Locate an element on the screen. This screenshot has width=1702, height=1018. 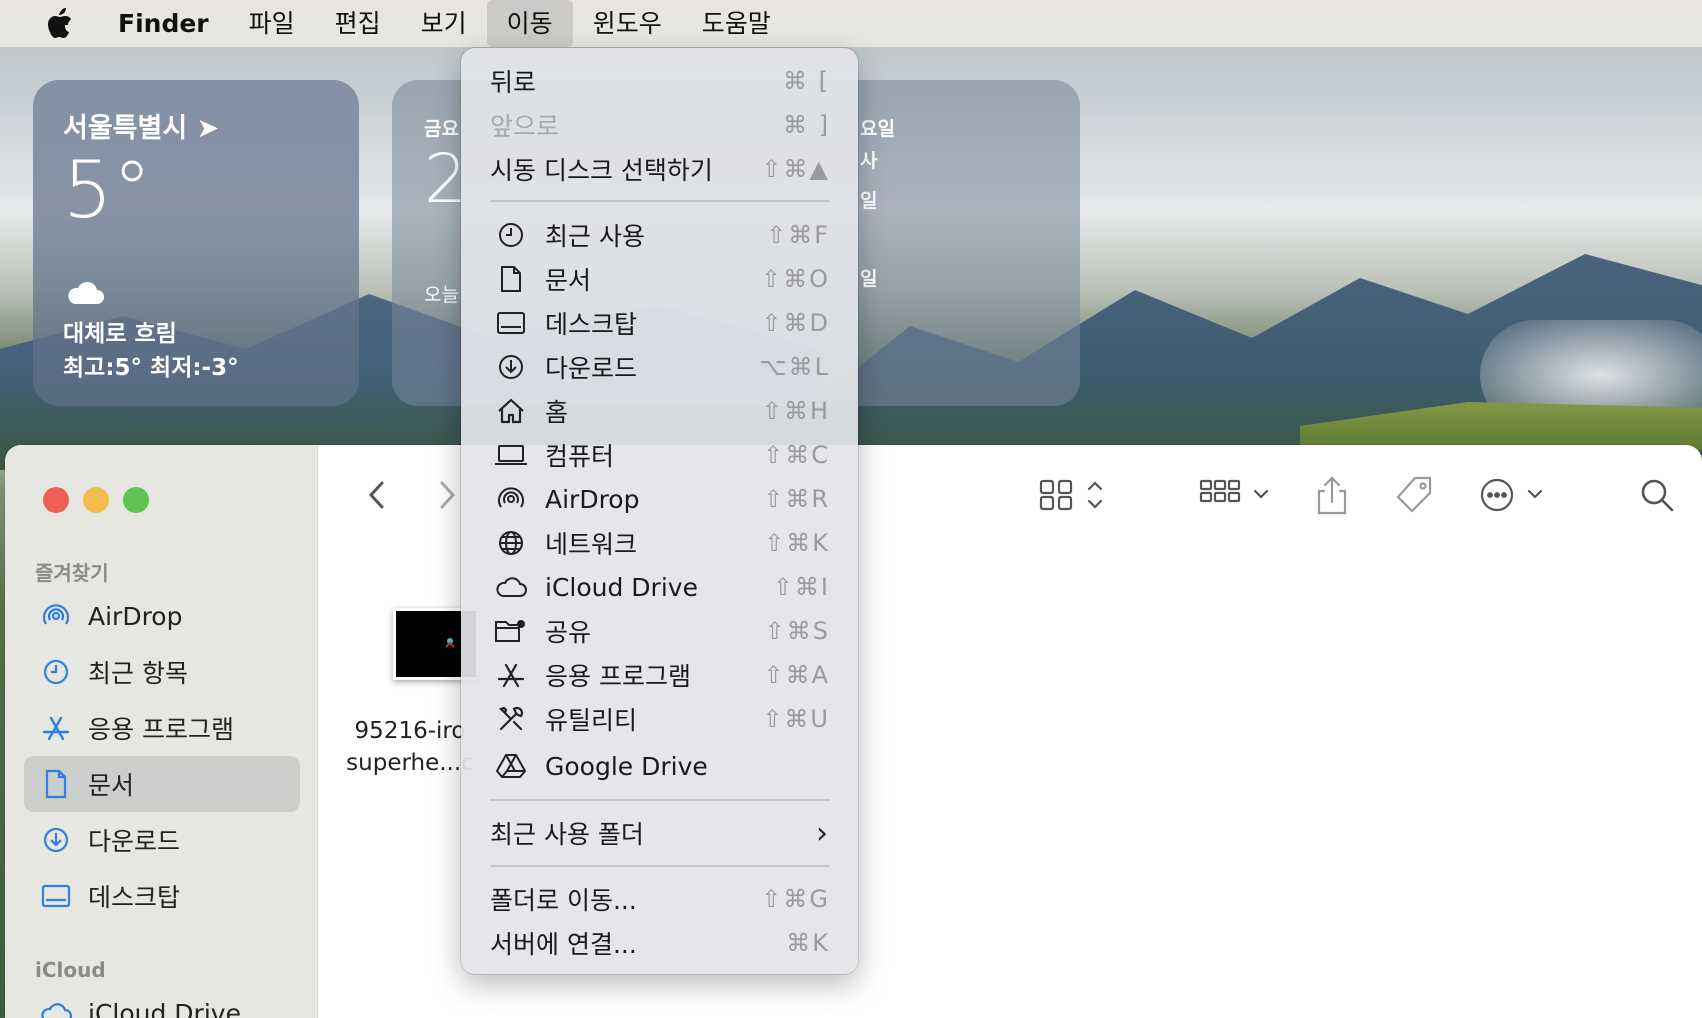
menu-item-shortcut: ⇧⌘F is located at coordinates (798, 235).